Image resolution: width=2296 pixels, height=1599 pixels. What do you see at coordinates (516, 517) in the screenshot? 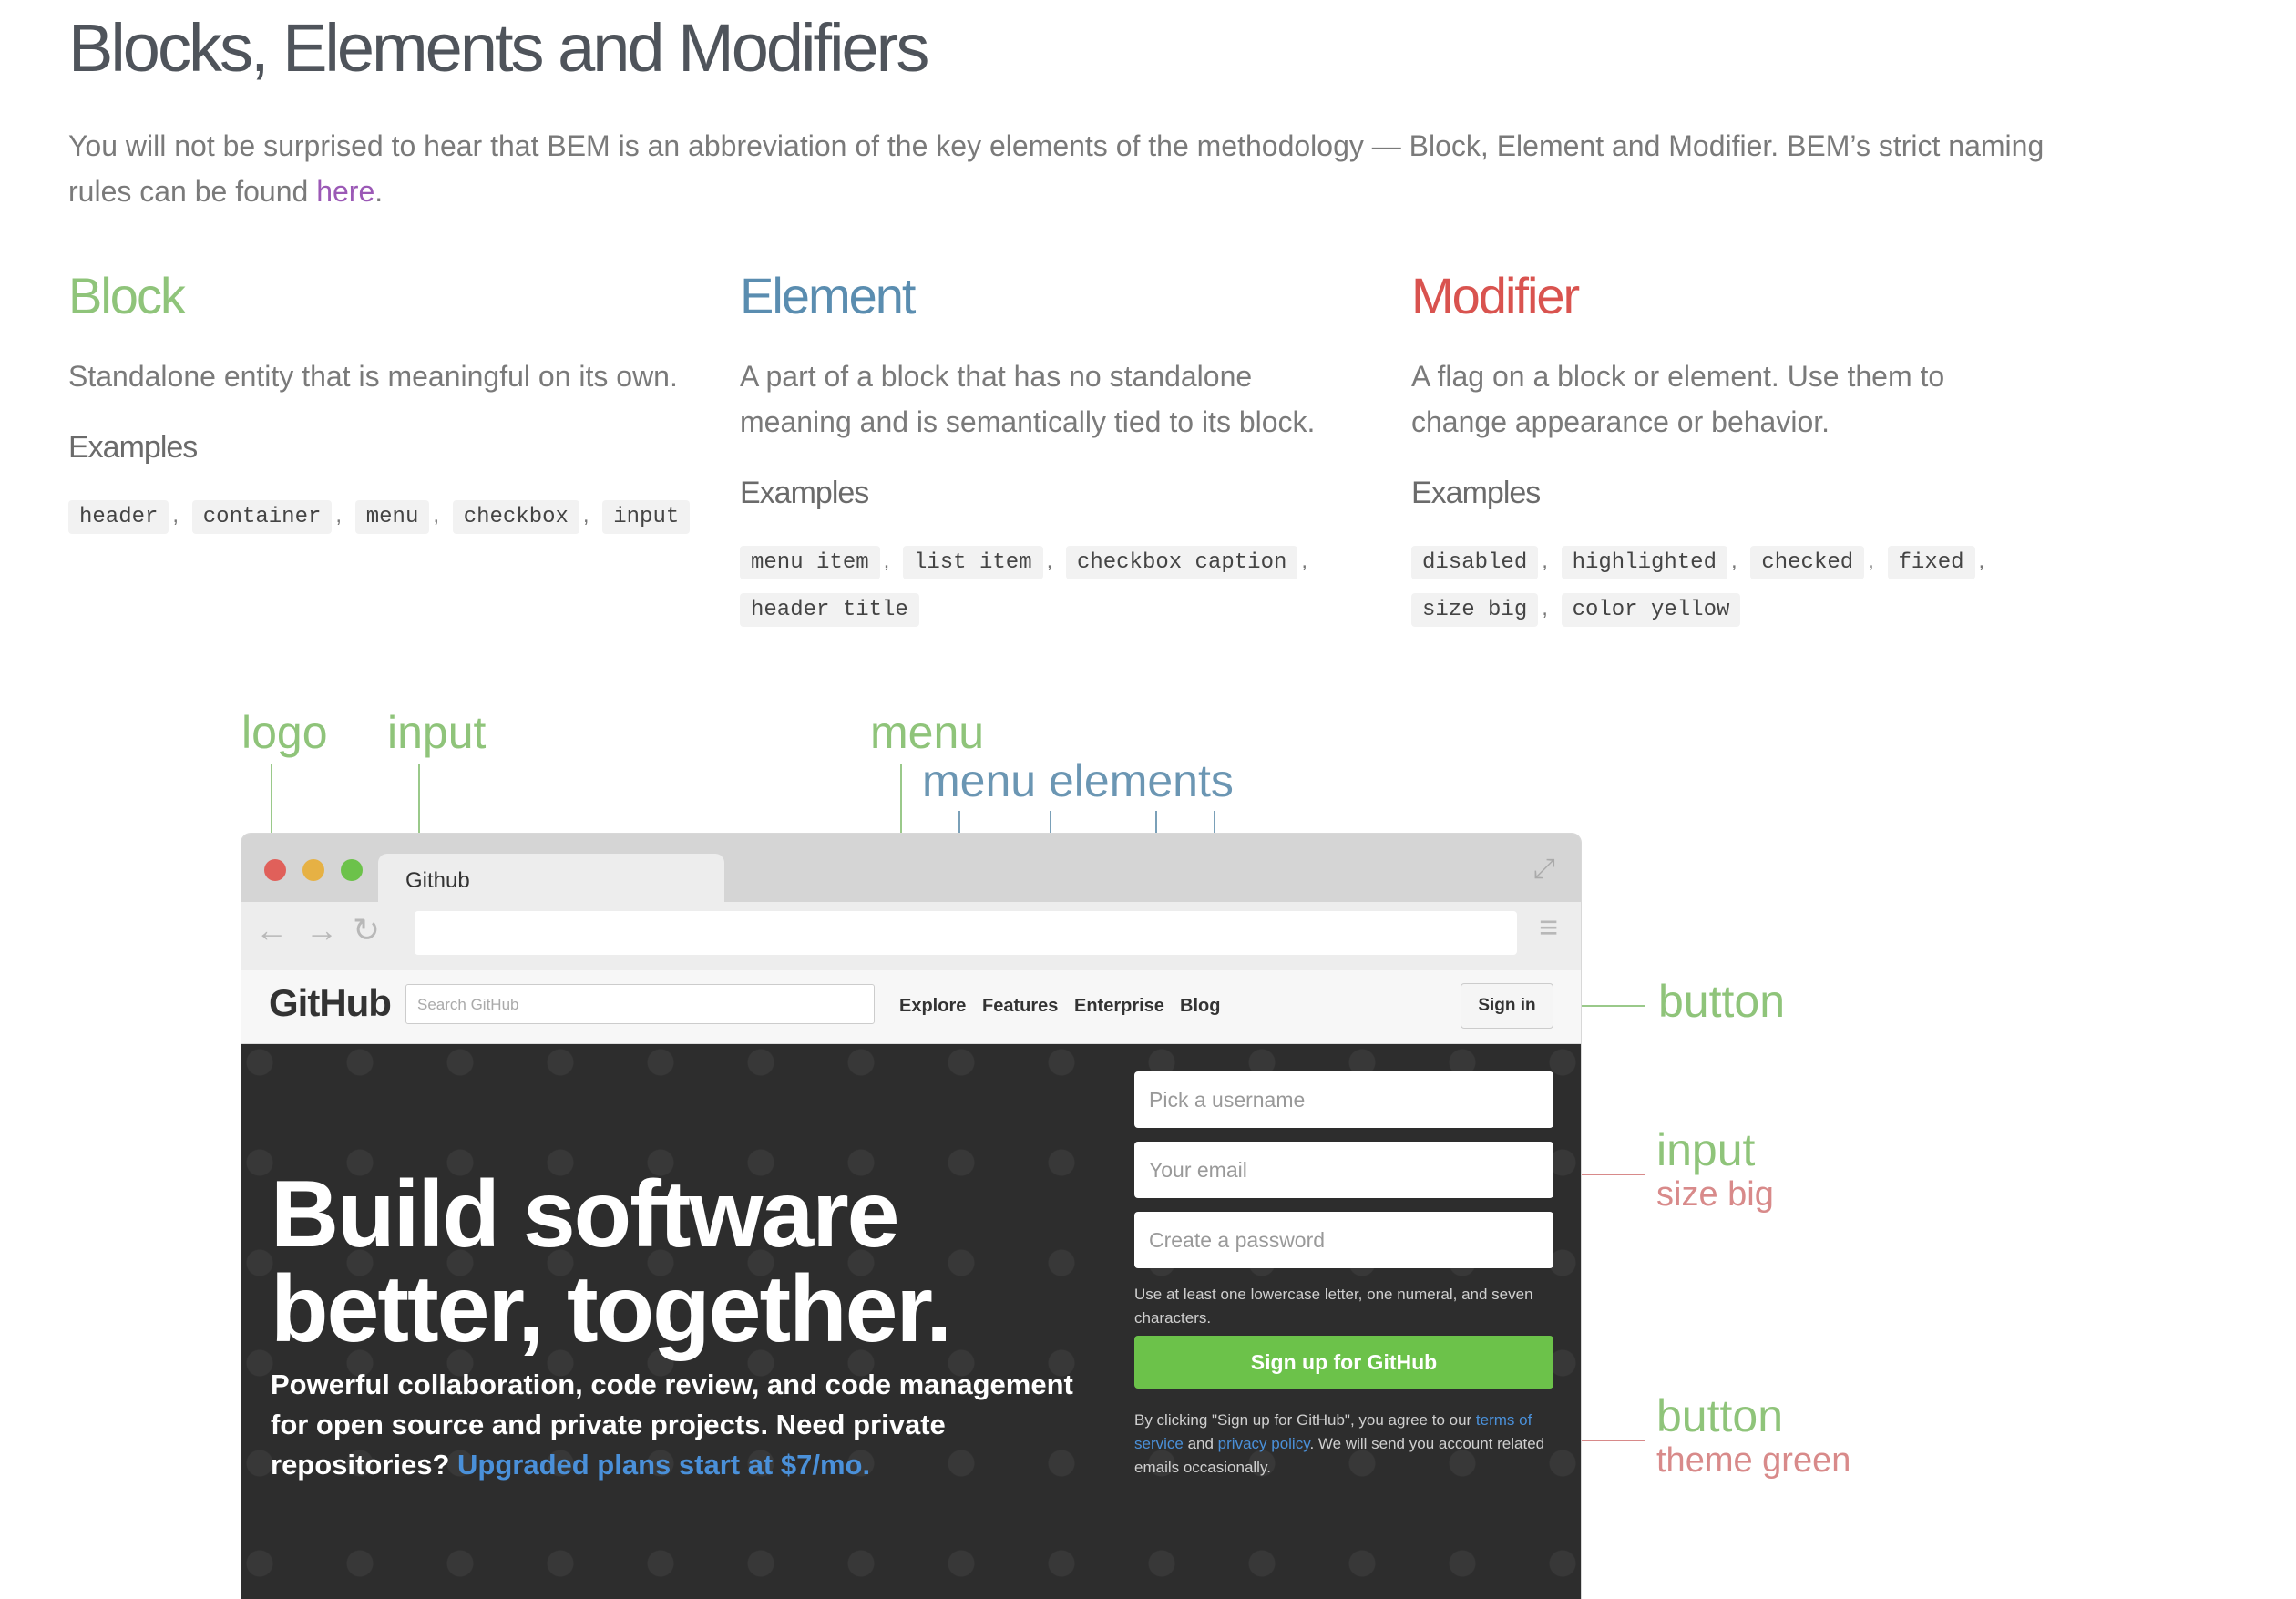
I see `example-tag: checkbox` at bounding box center [516, 517].